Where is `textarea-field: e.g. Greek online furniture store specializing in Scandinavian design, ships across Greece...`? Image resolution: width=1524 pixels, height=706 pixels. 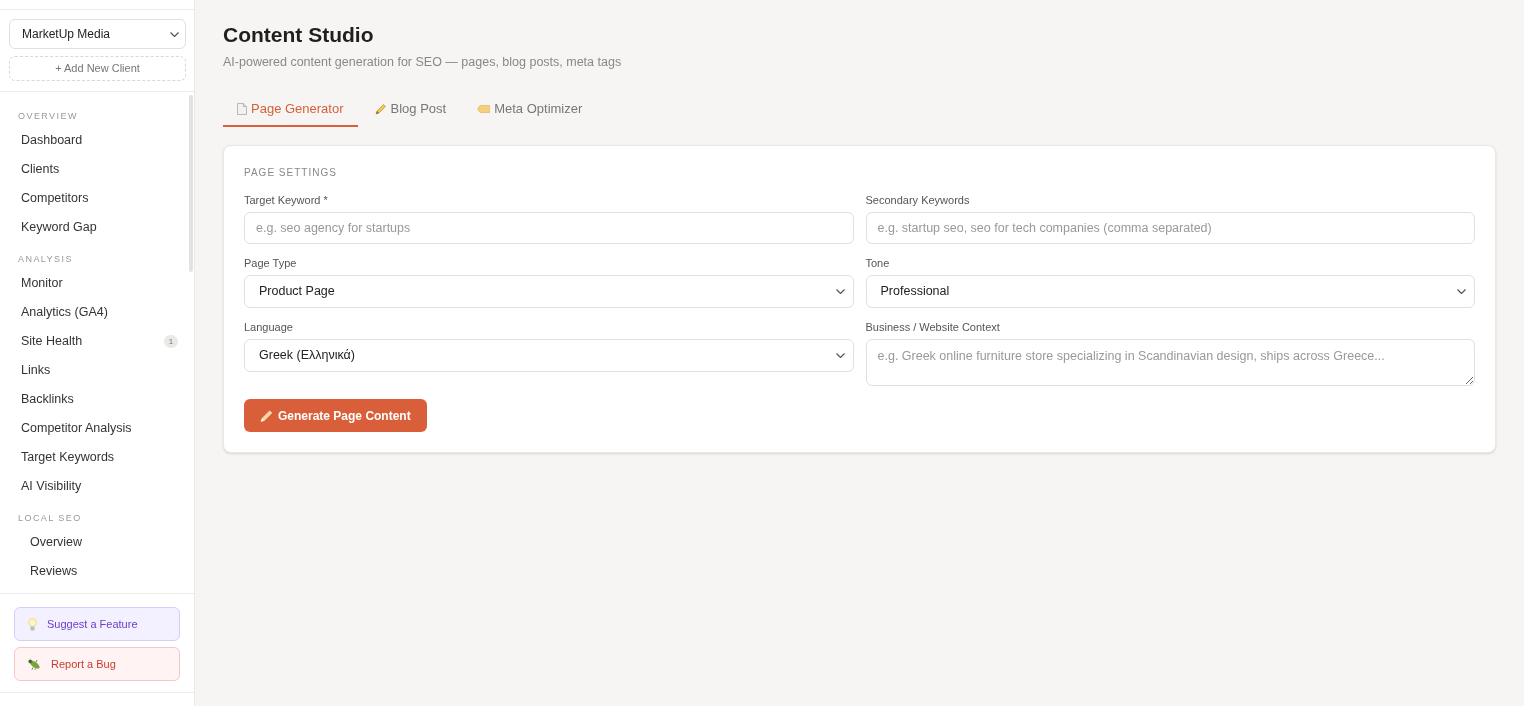
textarea-field: e.g. Greek online furniture store specializing in Scandinavian design, ships across Greece... is located at coordinates (1170, 362).